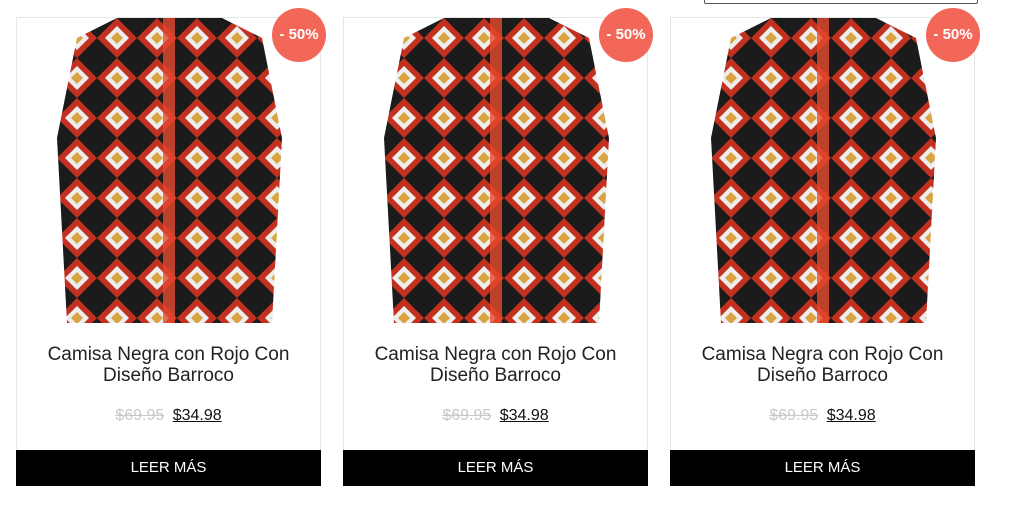 This screenshot has width=1018, height=520. I want to click on search-input, so click(841, 2).